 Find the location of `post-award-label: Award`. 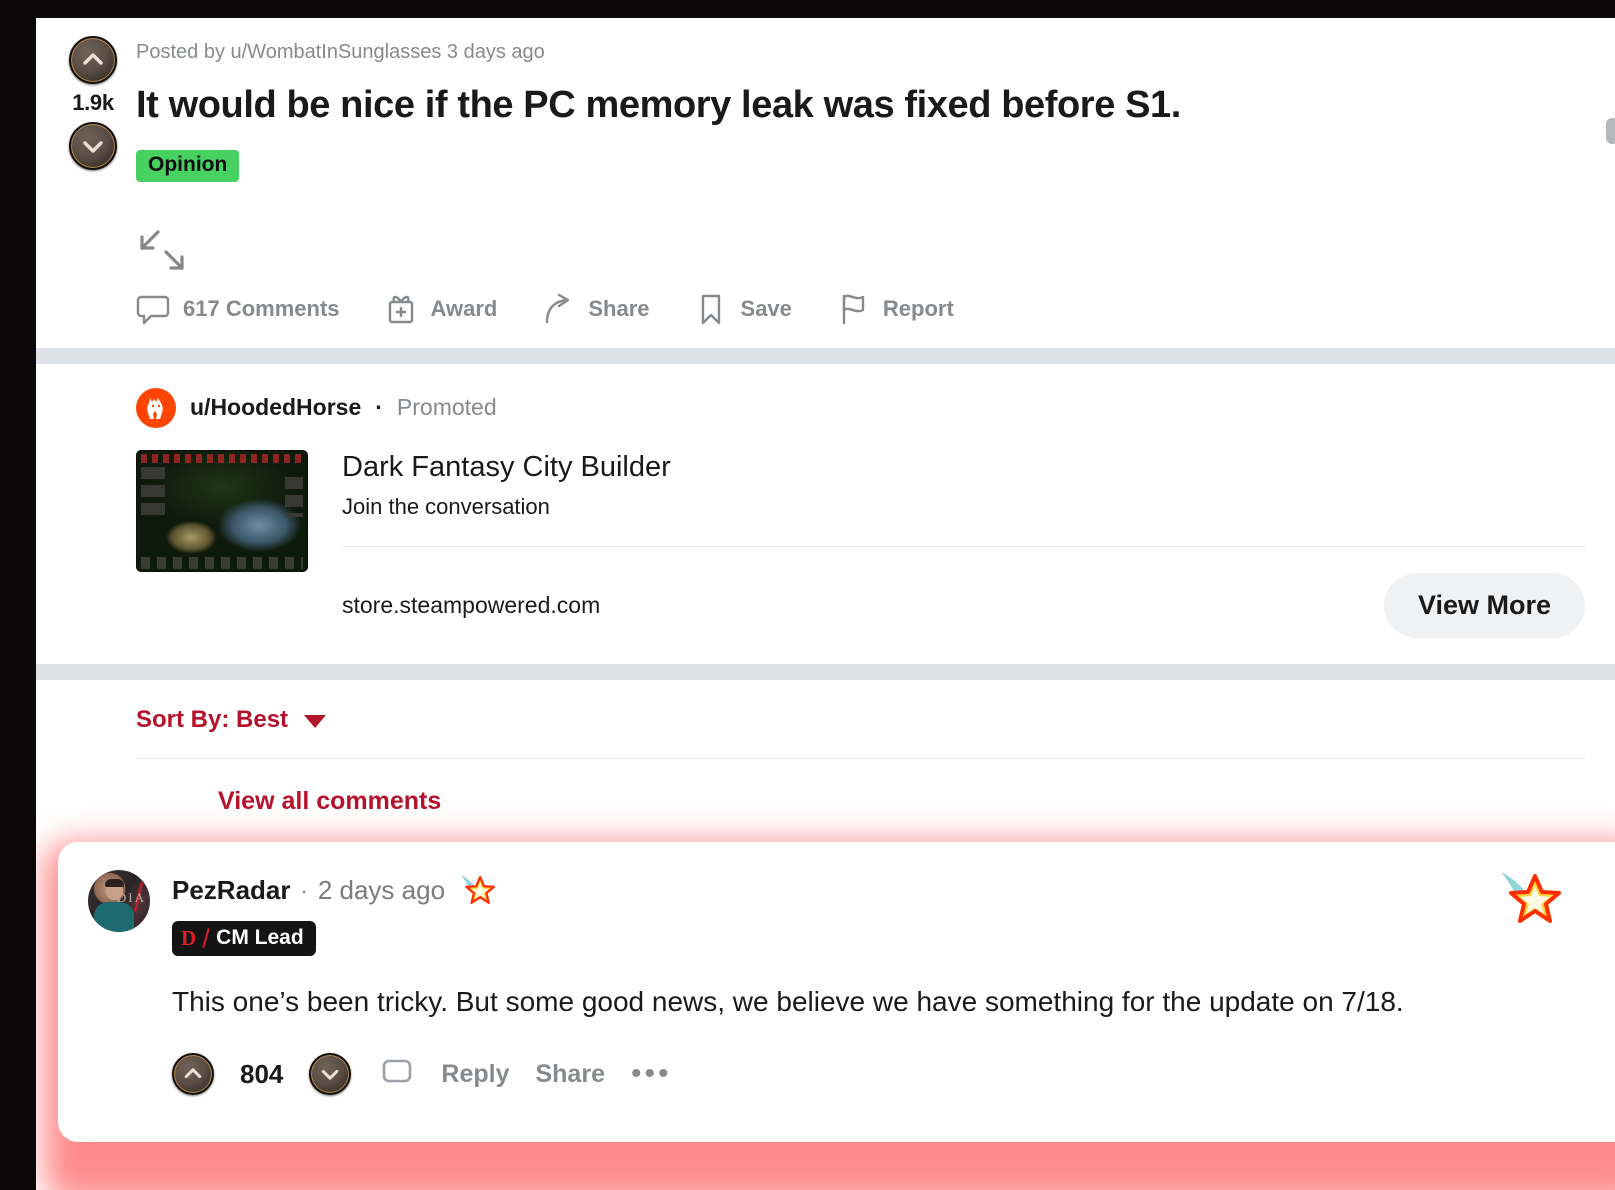

post-award-label: Award is located at coordinates (464, 308).